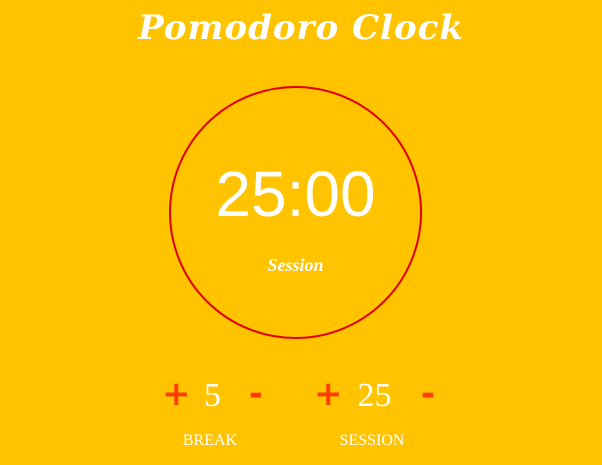  What do you see at coordinates (428, 394) in the screenshot?
I see `session-decrement-button: -` at bounding box center [428, 394].